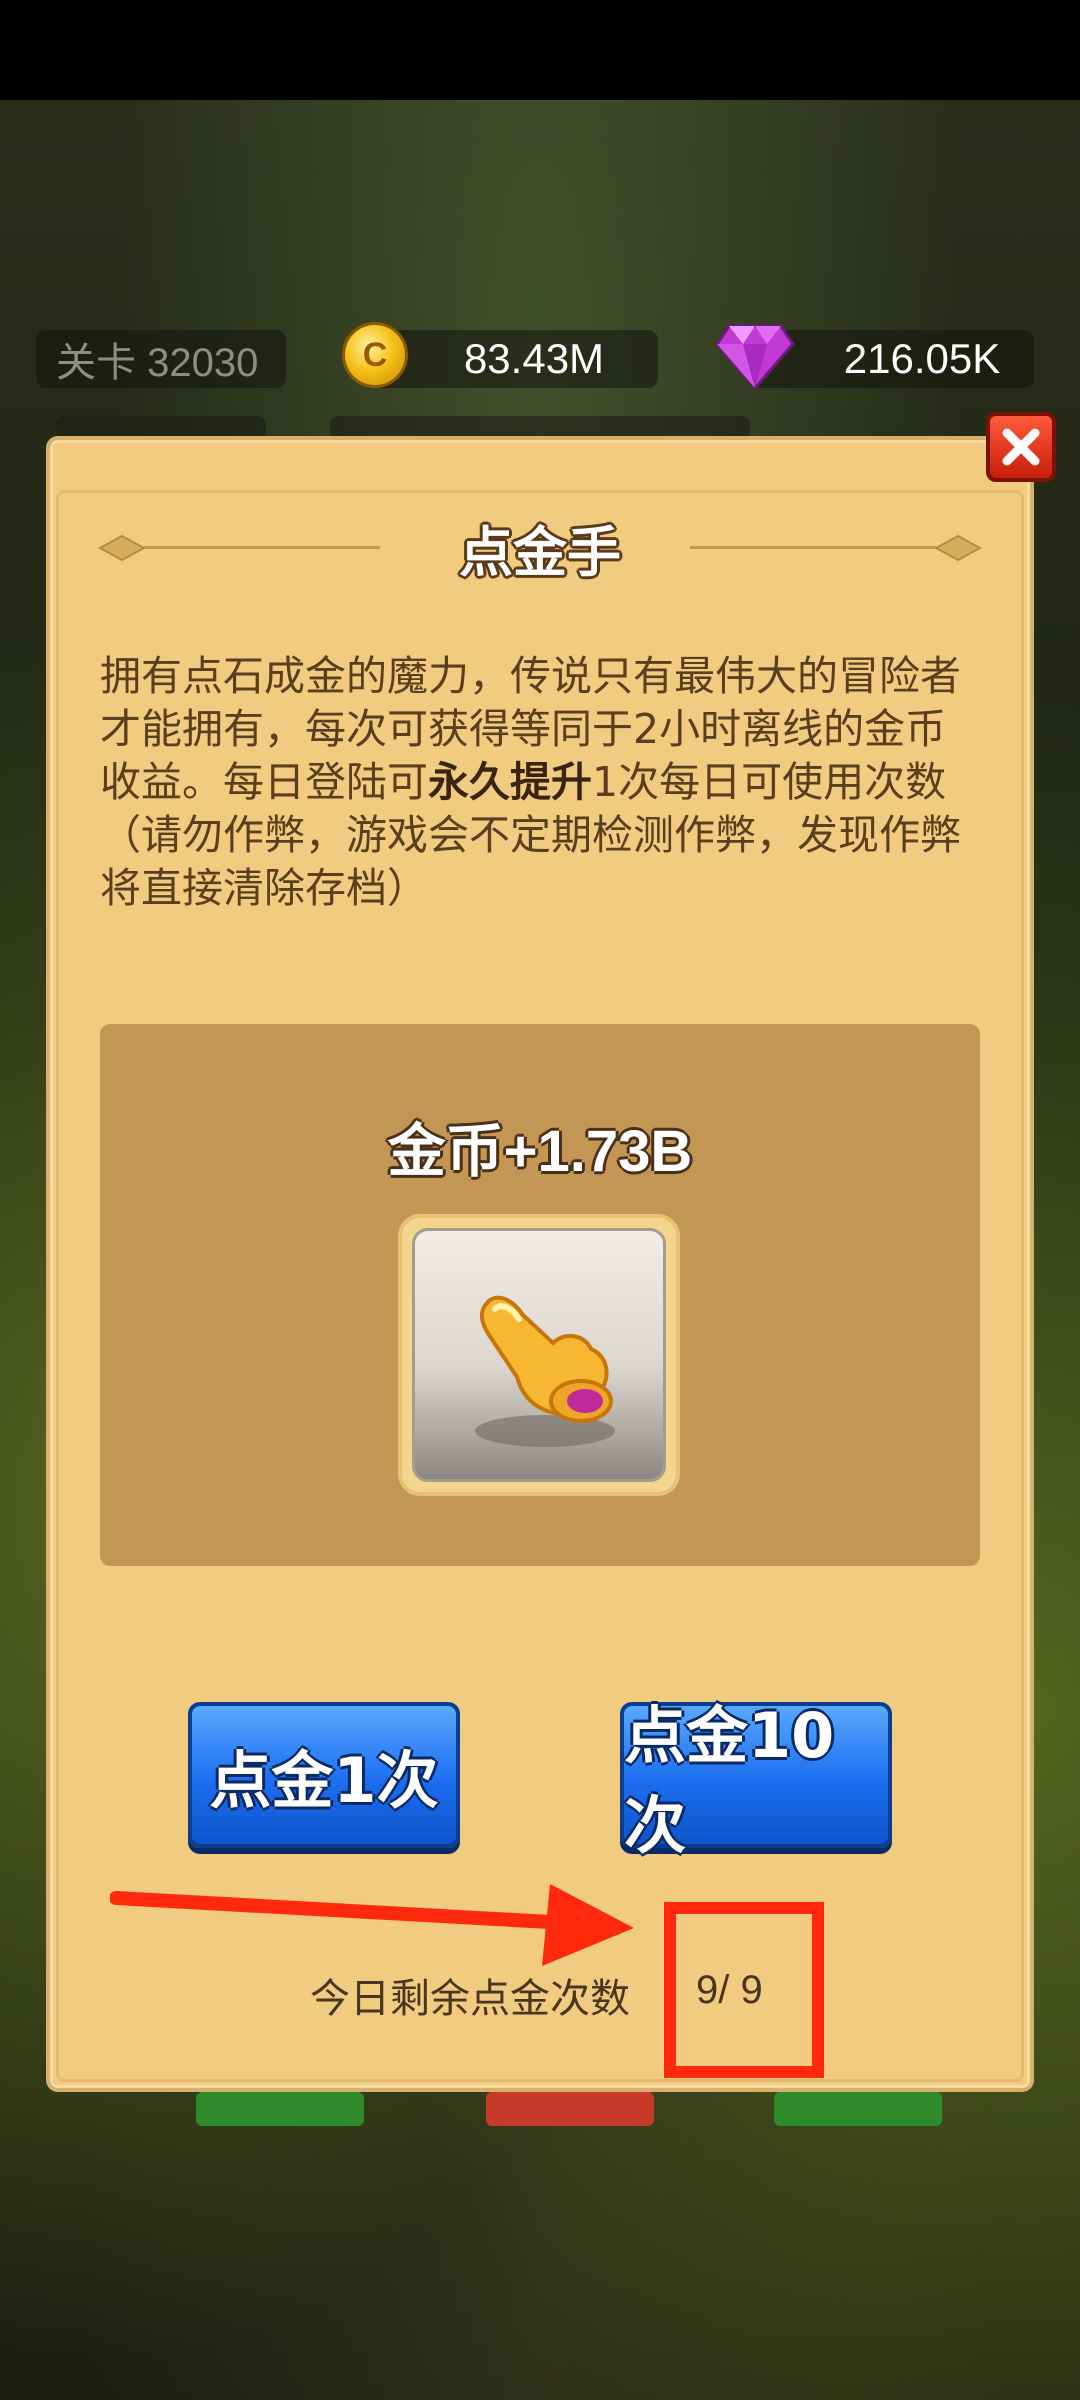 The image size is (1080, 2400). I want to click on remaining-label: 今日剩余点金次数, so click(470, 1999).